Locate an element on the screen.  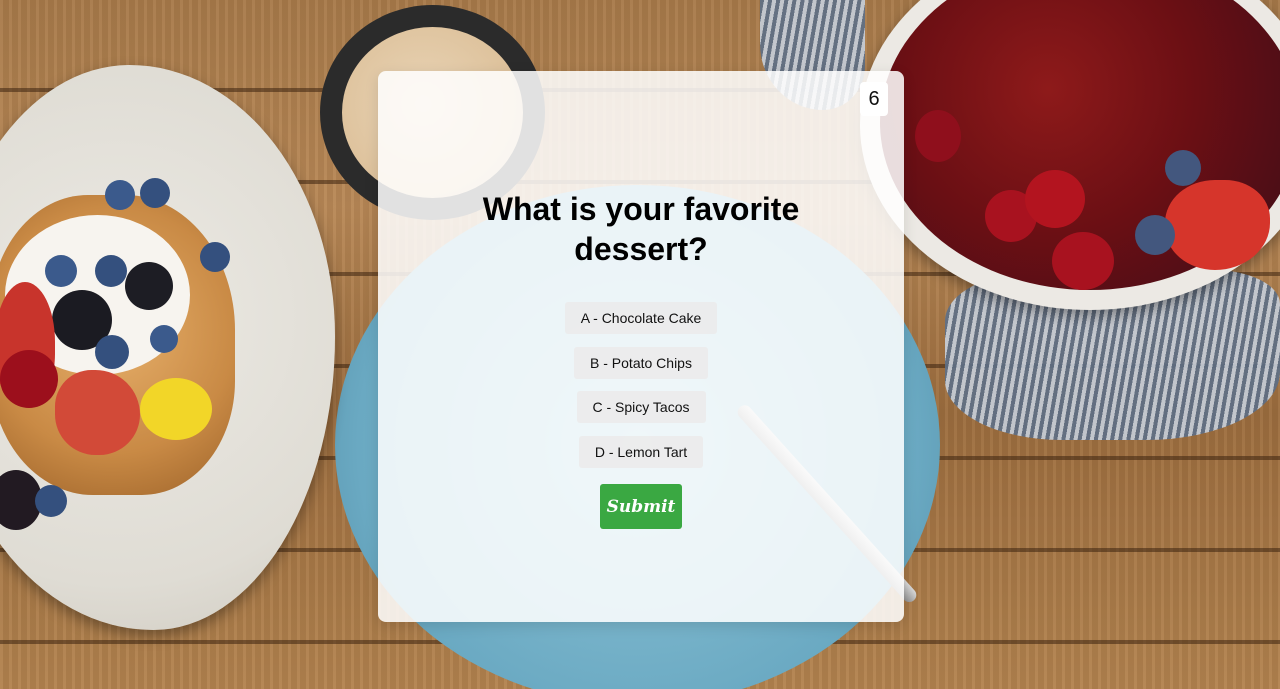
option-c-button: C - Spicy Tacos is located at coordinates (641, 407).